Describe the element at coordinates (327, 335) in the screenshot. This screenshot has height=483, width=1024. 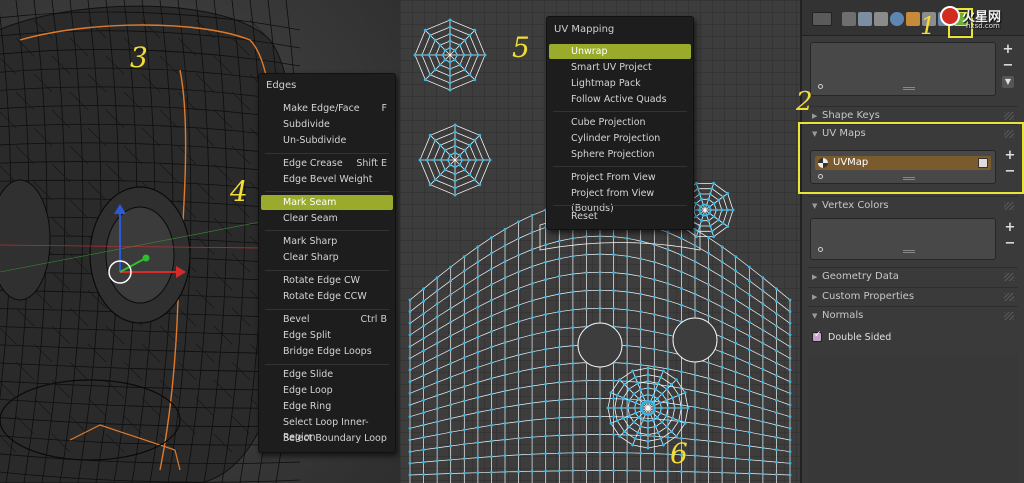
I see `menu-item-edge-split: Edge Split` at that location.